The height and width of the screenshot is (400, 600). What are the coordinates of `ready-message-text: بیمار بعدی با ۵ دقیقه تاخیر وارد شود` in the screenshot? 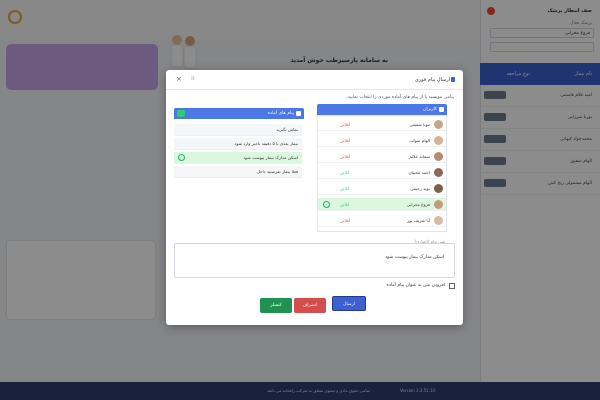 It's located at (266, 143).